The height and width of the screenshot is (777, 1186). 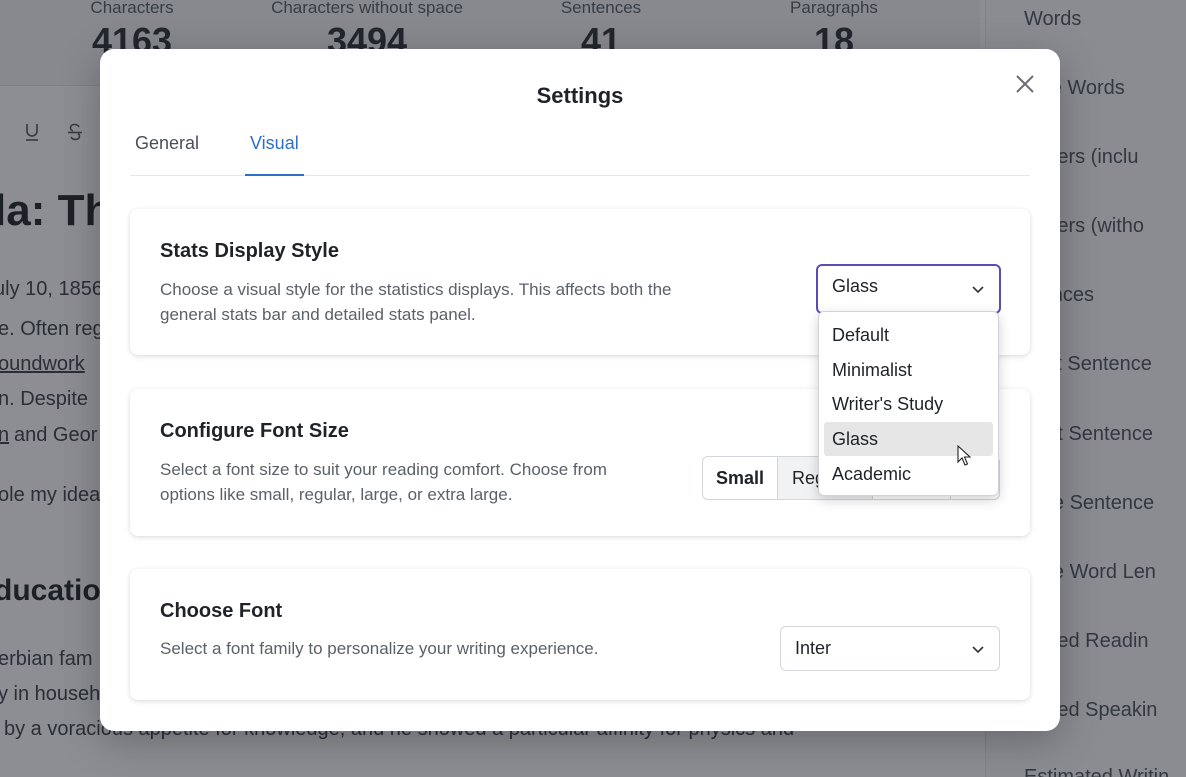 I want to click on close-icon, so click(x=1025, y=84).